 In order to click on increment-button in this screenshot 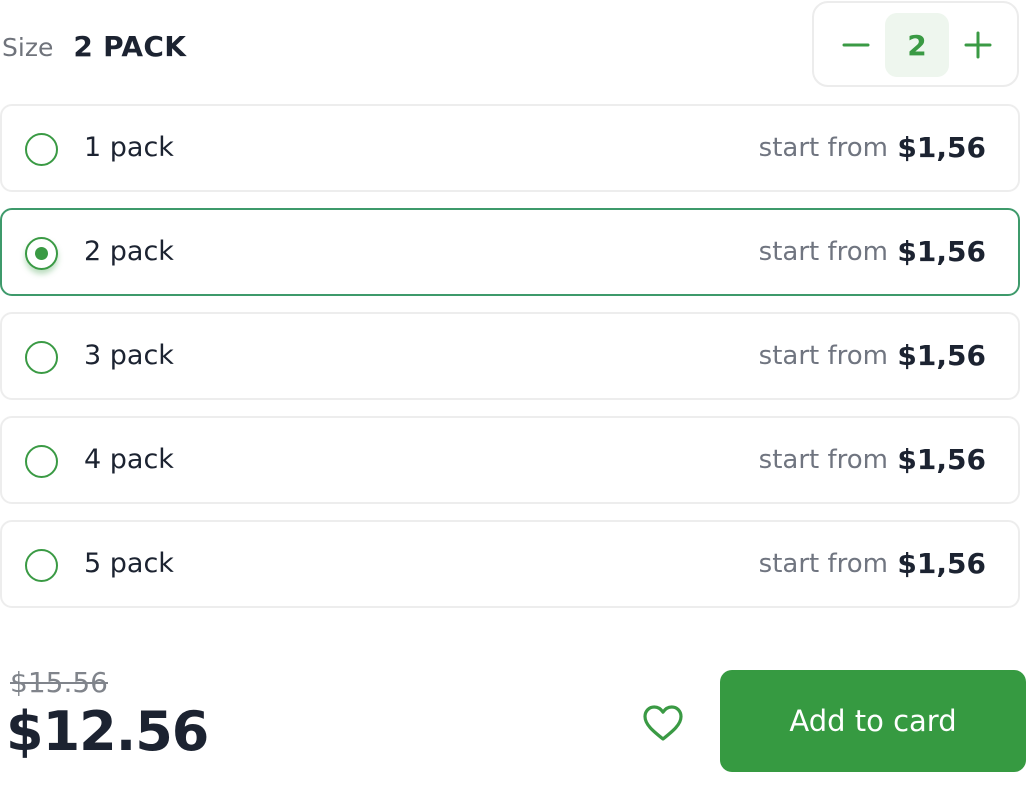, I will do `click(978, 45)`.